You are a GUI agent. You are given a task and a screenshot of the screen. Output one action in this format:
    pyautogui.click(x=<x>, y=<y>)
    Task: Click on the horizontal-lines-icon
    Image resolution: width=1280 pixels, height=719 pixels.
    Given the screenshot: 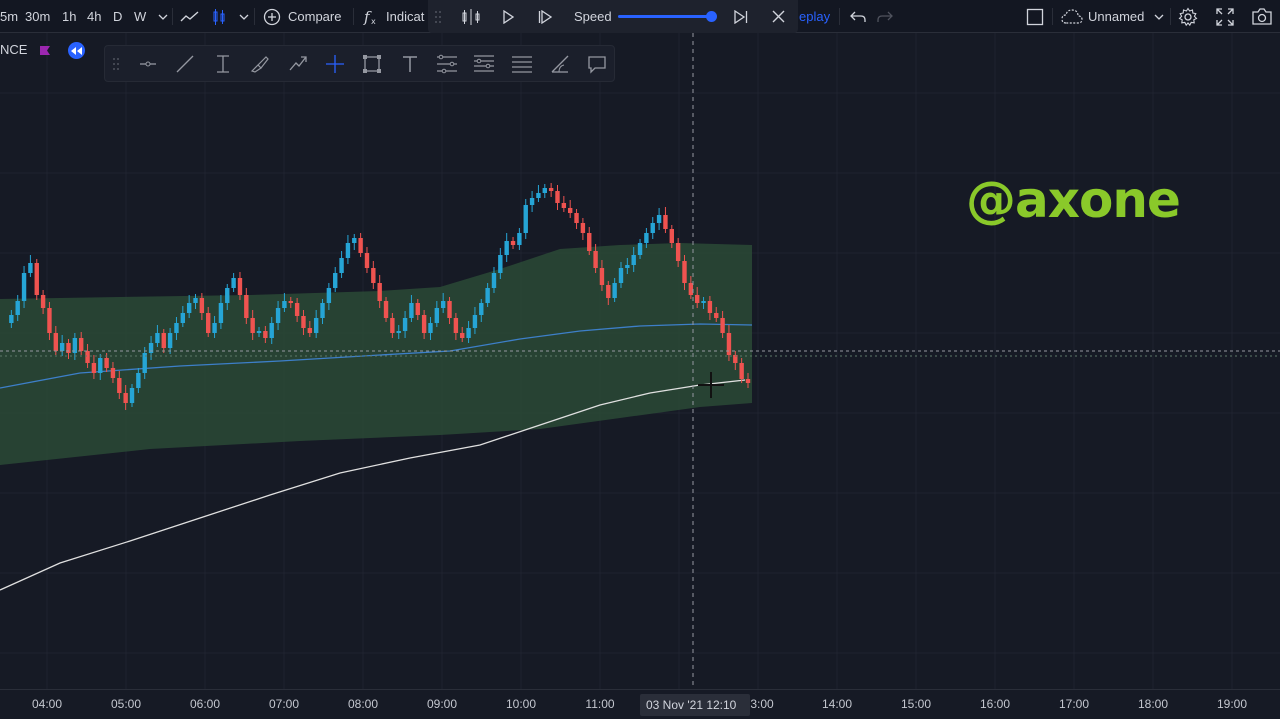 What is the action you would take?
    pyautogui.click(x=522, y=63)
    